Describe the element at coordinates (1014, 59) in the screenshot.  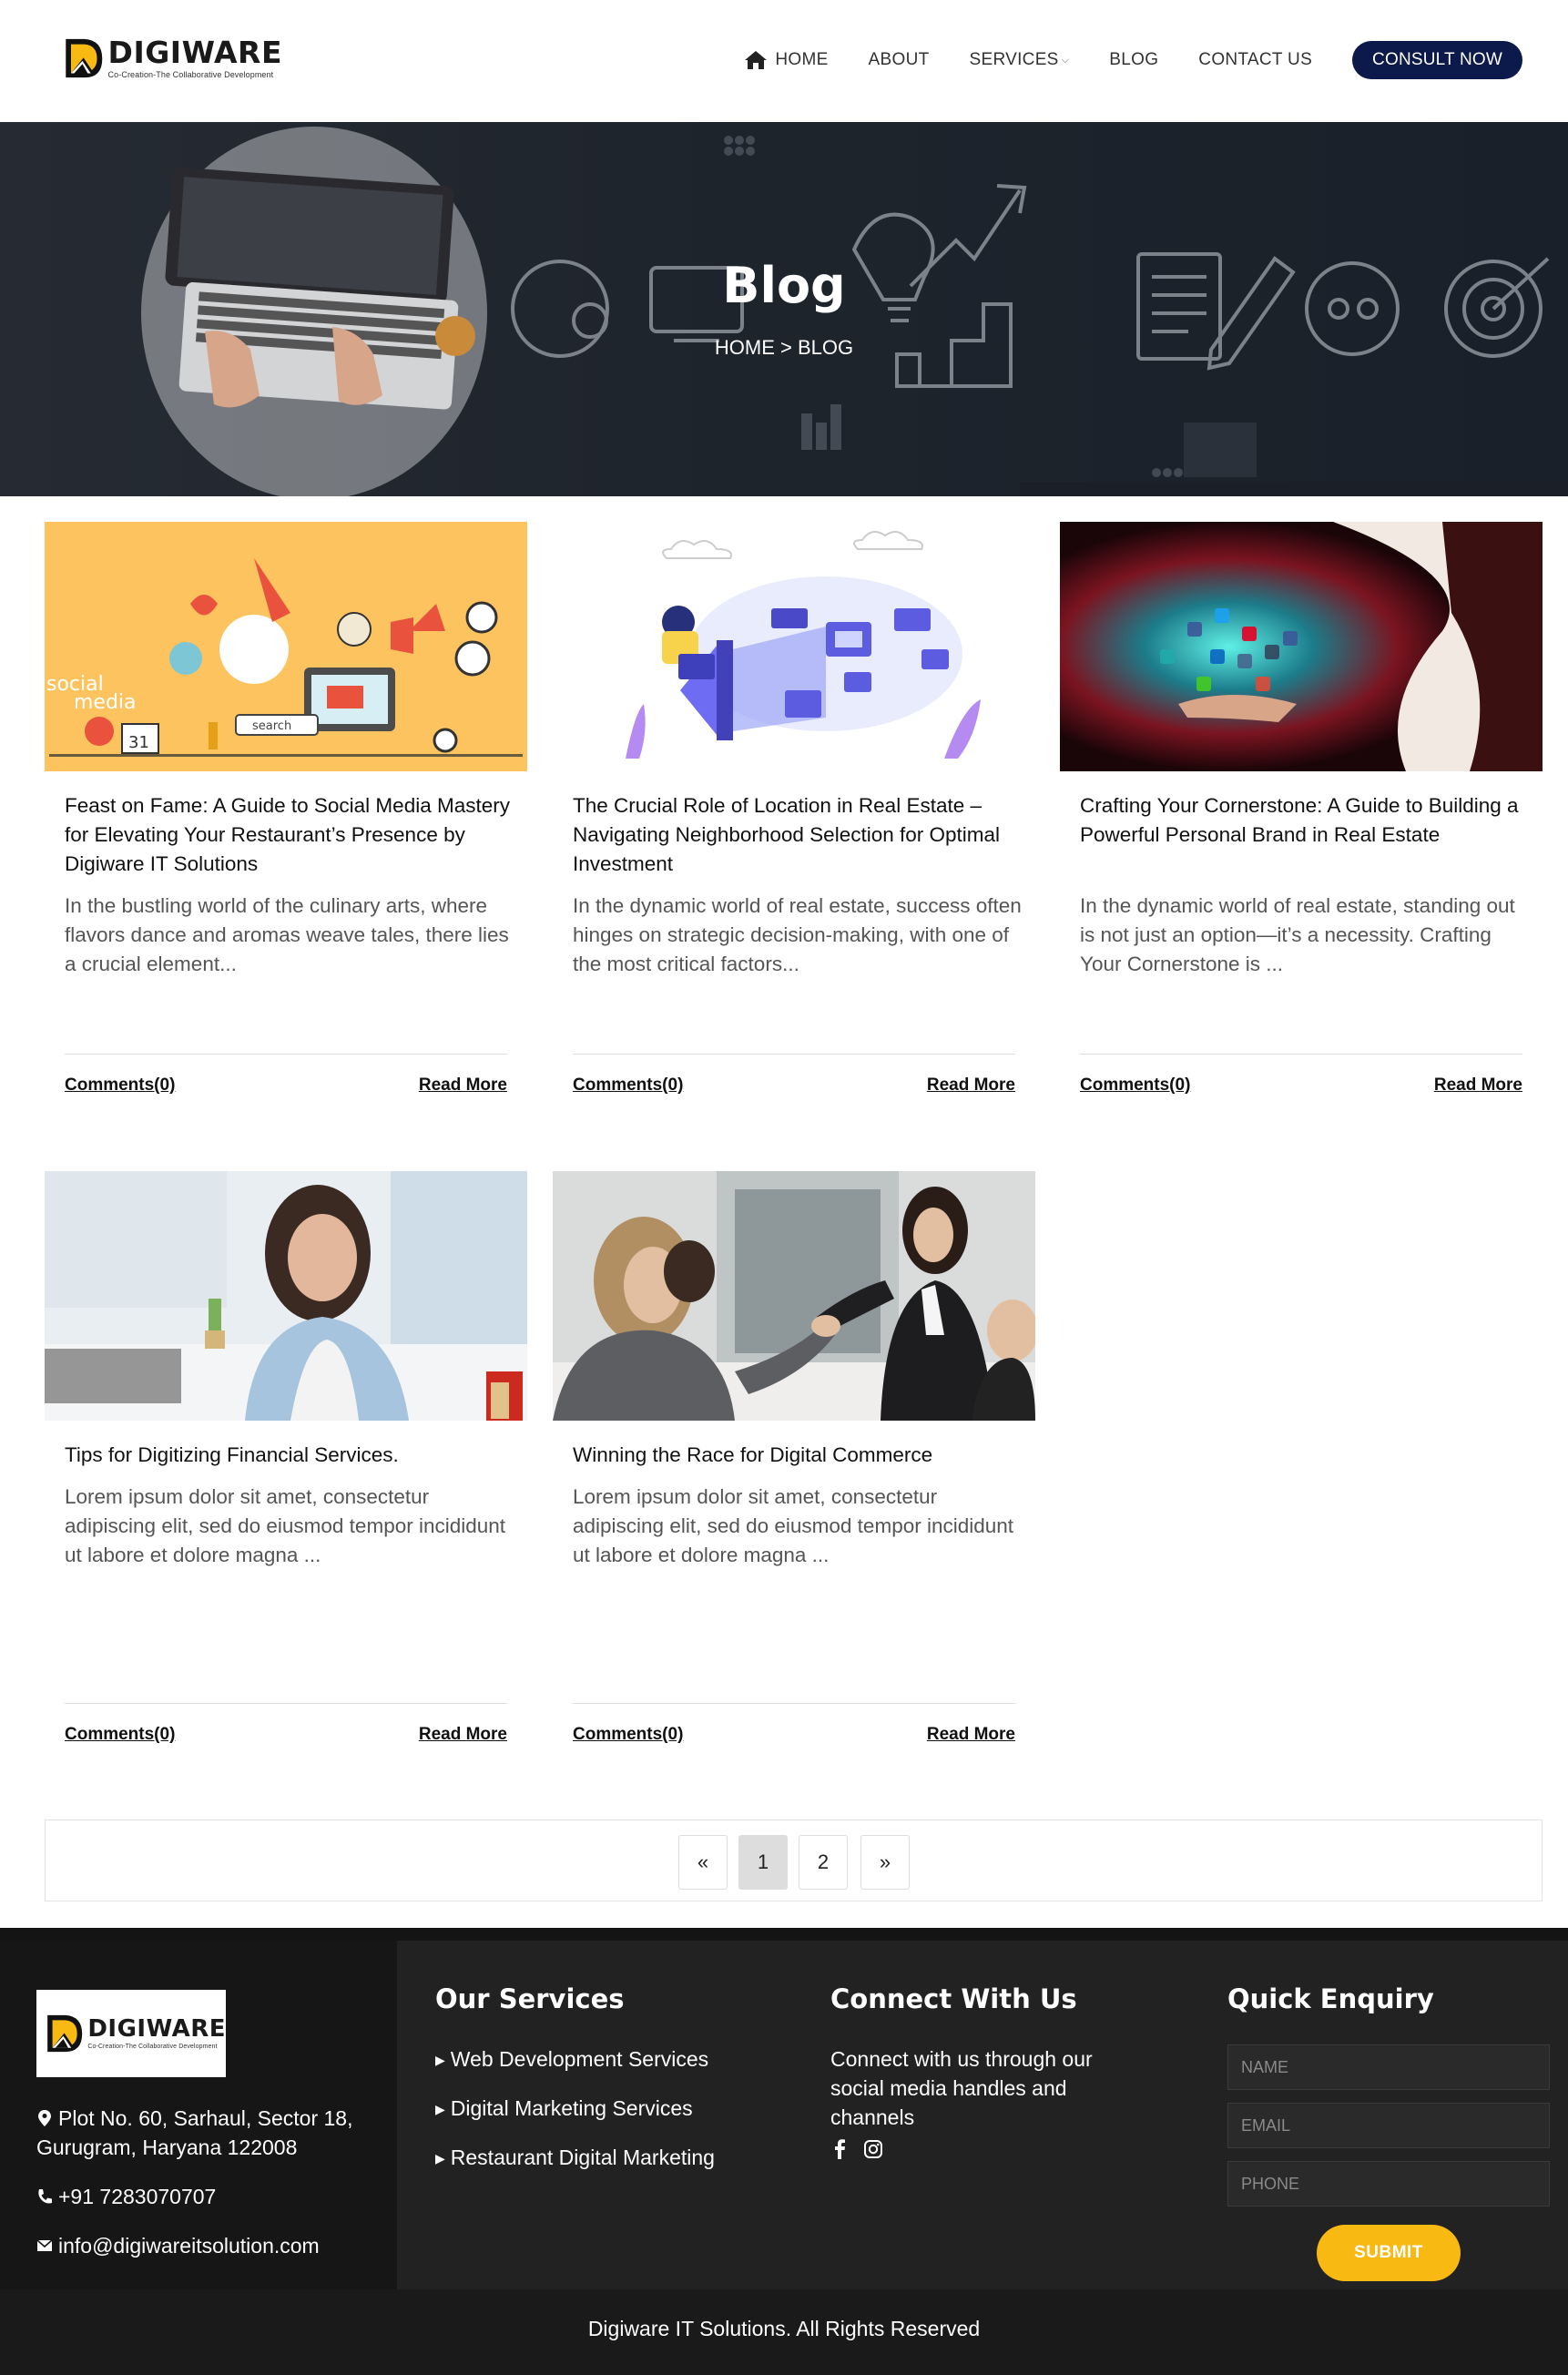
I see `nav-services-label: SERVICES` at that location.